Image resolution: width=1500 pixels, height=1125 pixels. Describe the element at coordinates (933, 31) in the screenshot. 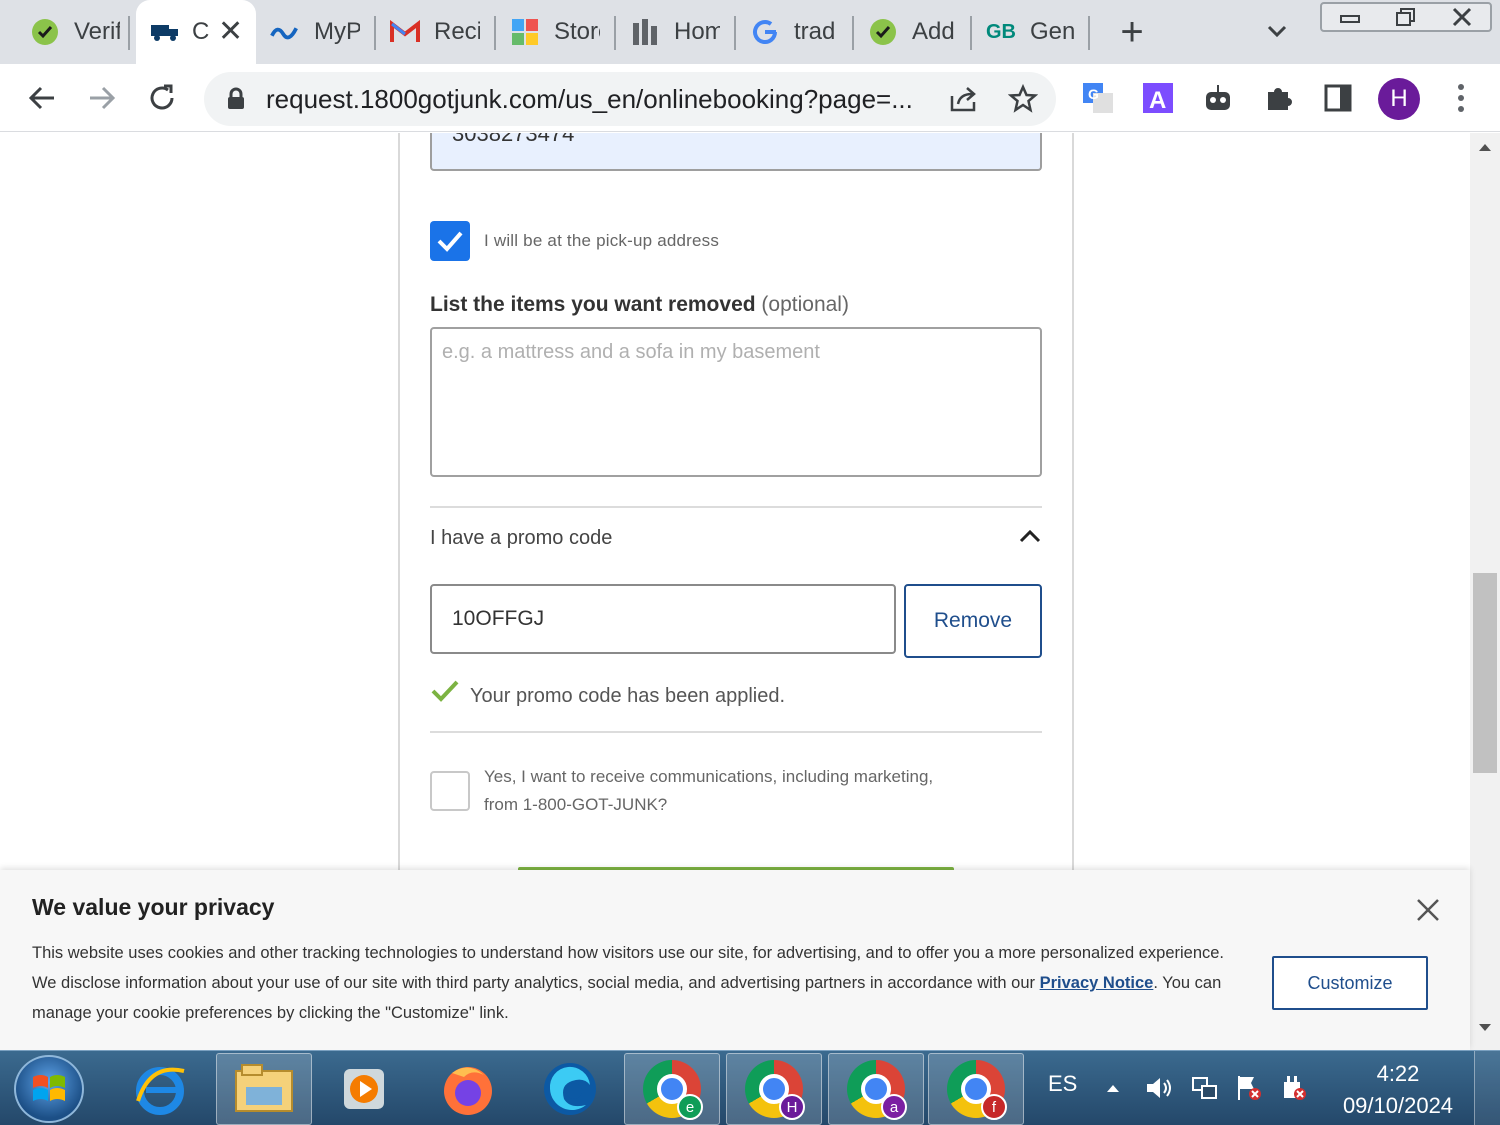

I see `tab-title: Add` at that location.